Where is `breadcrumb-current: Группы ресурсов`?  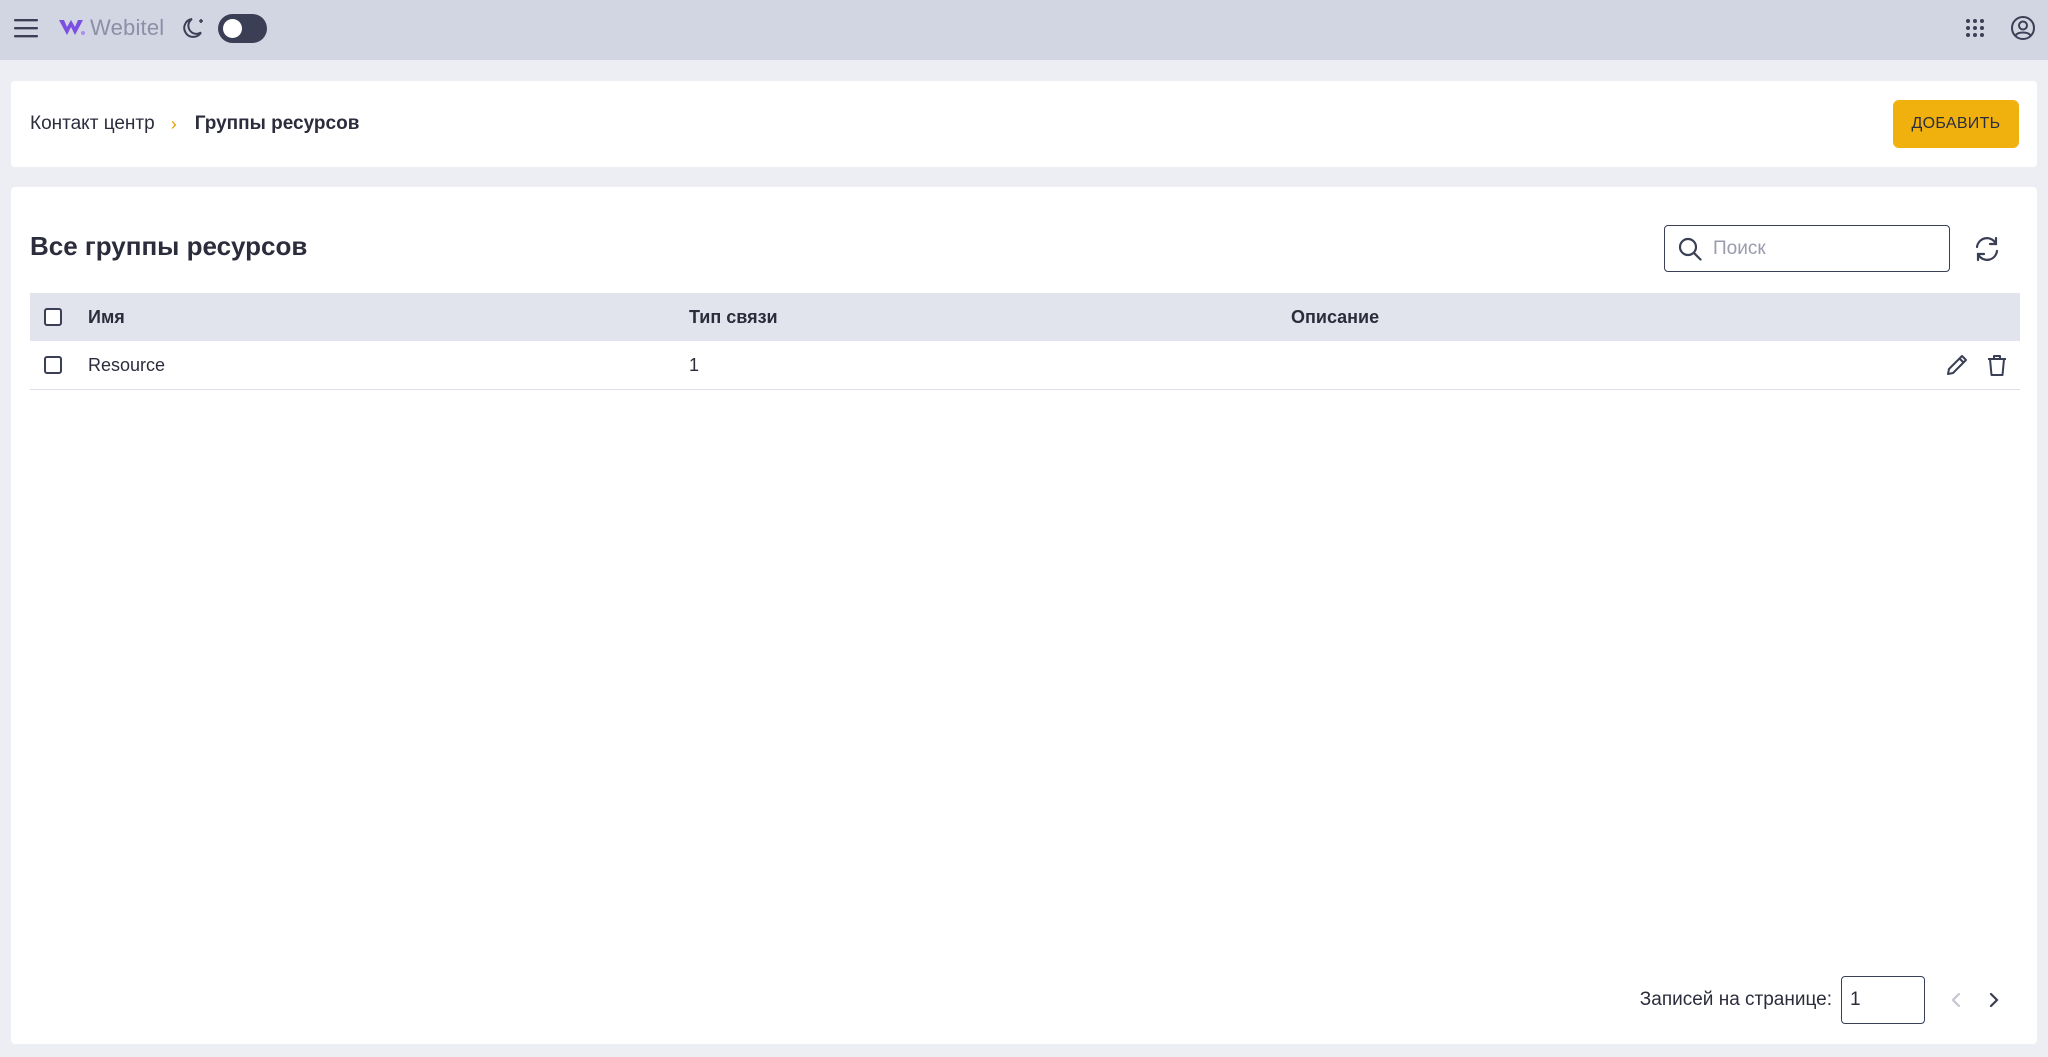
breadcrumb-current: Группы ресурсов is located at coordinates (277, 123).